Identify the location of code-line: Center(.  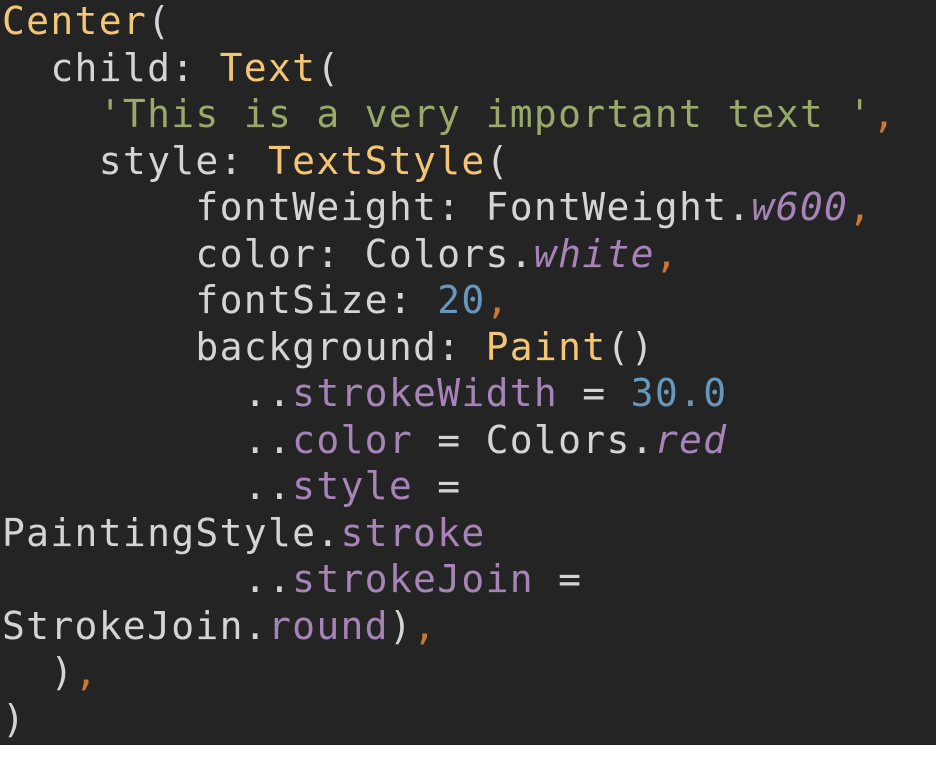
(449, 22).